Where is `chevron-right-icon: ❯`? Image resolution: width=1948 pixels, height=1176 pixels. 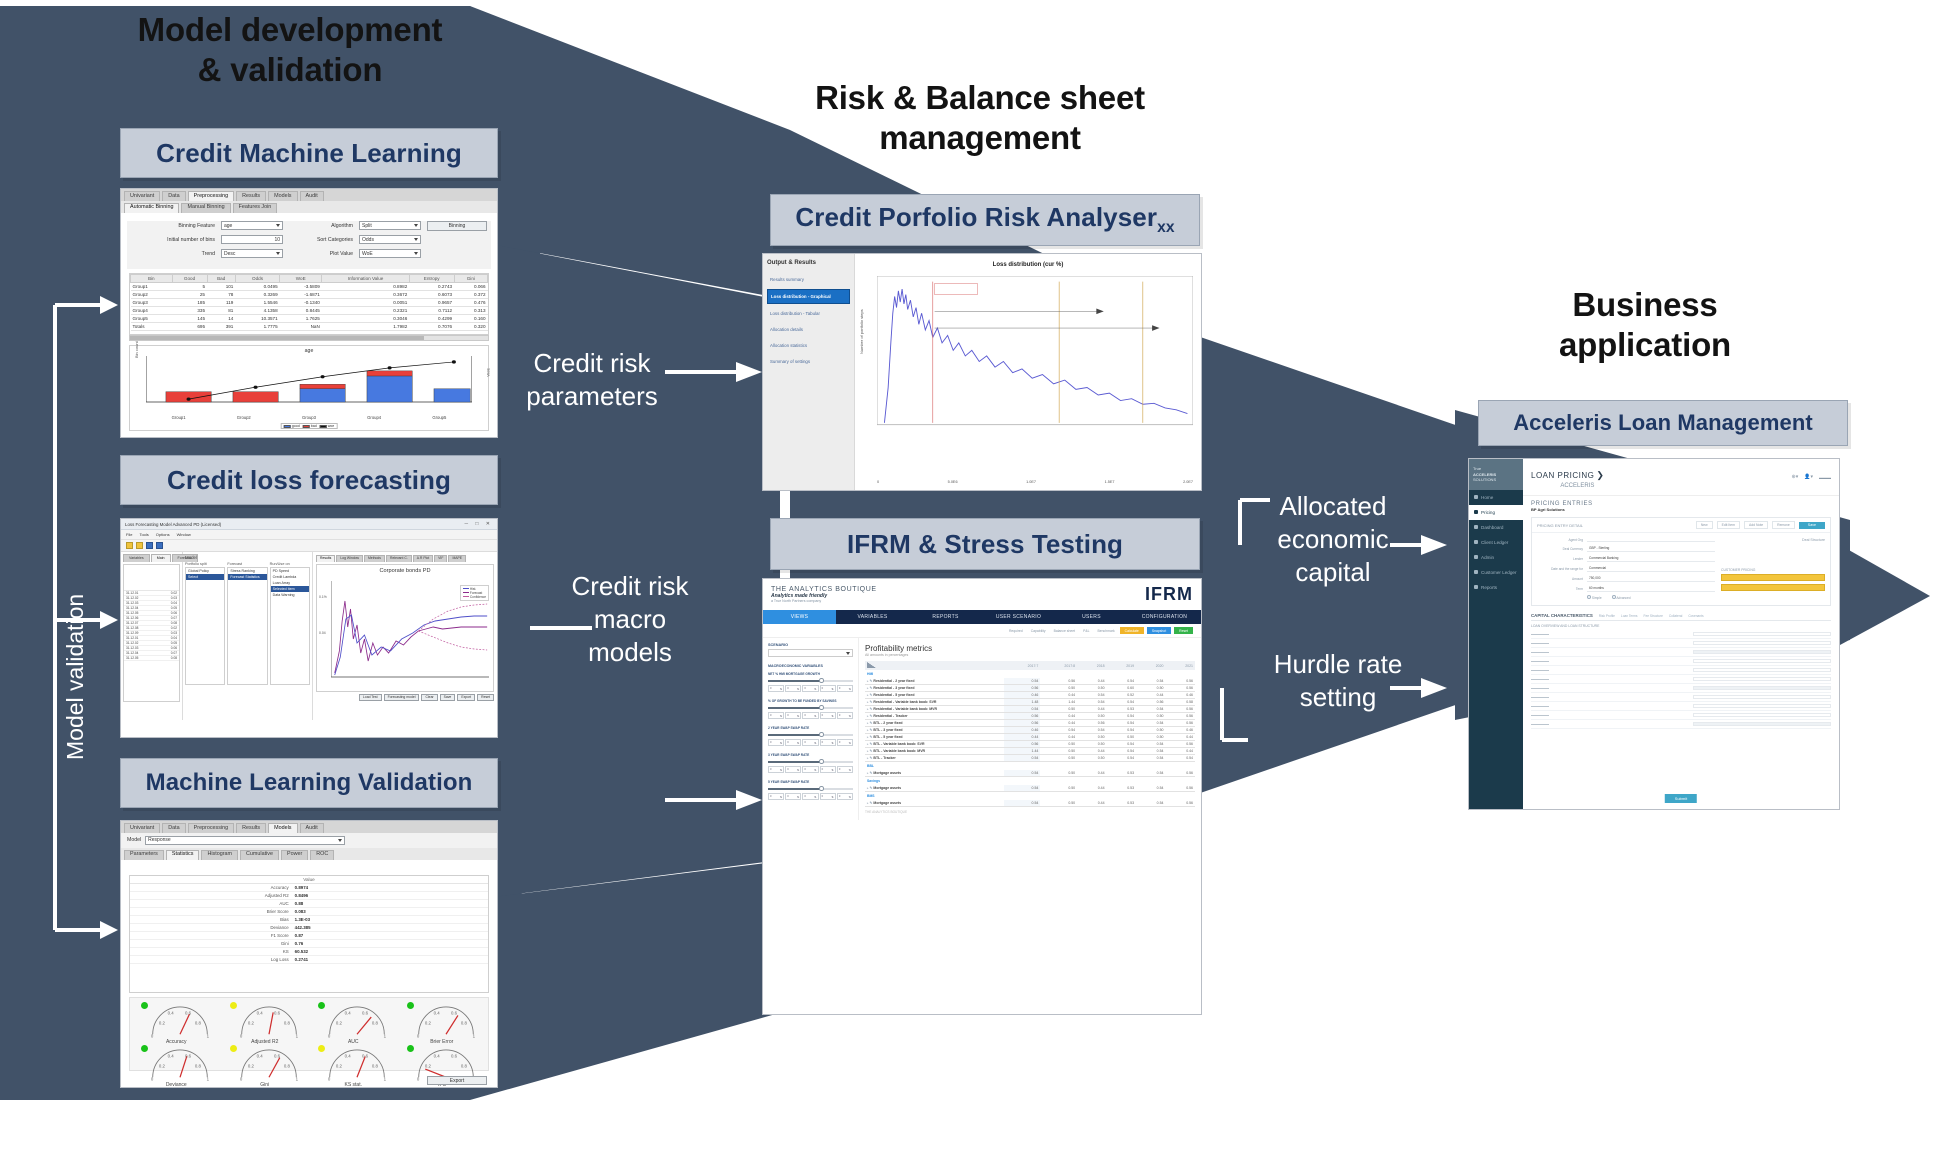
chevron-right-icon: ❯ is located at coordinates (1600, 475).